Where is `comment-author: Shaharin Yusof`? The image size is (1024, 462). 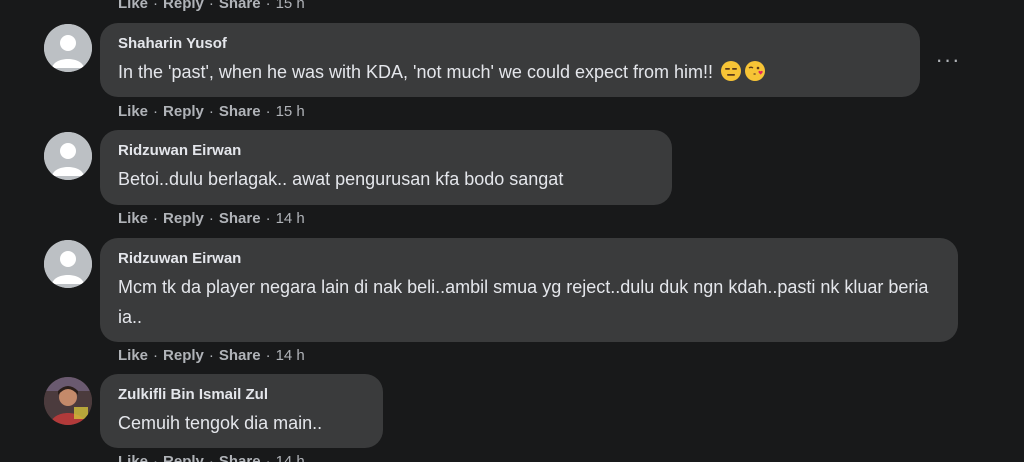 comment-author: Shaharin Yusof is located at coordinates (510, 44).